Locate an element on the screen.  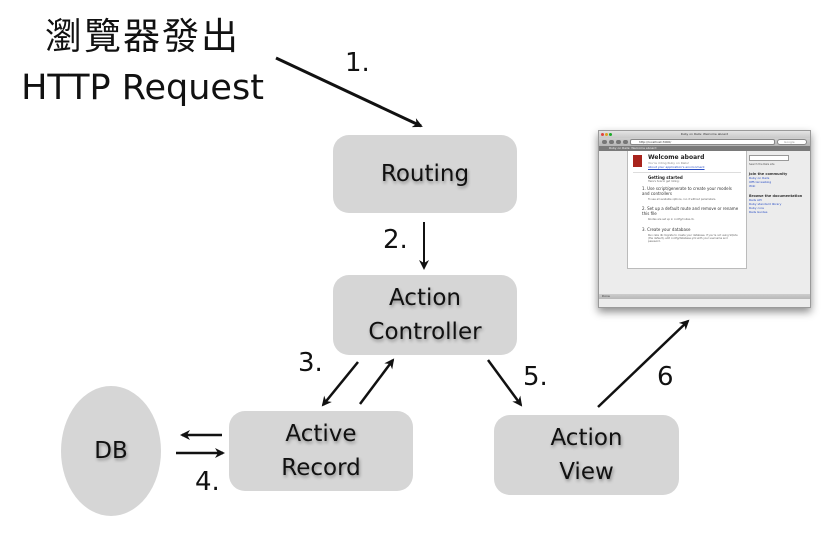
node-active-record: Active Record is located at coordinates (321, 451).